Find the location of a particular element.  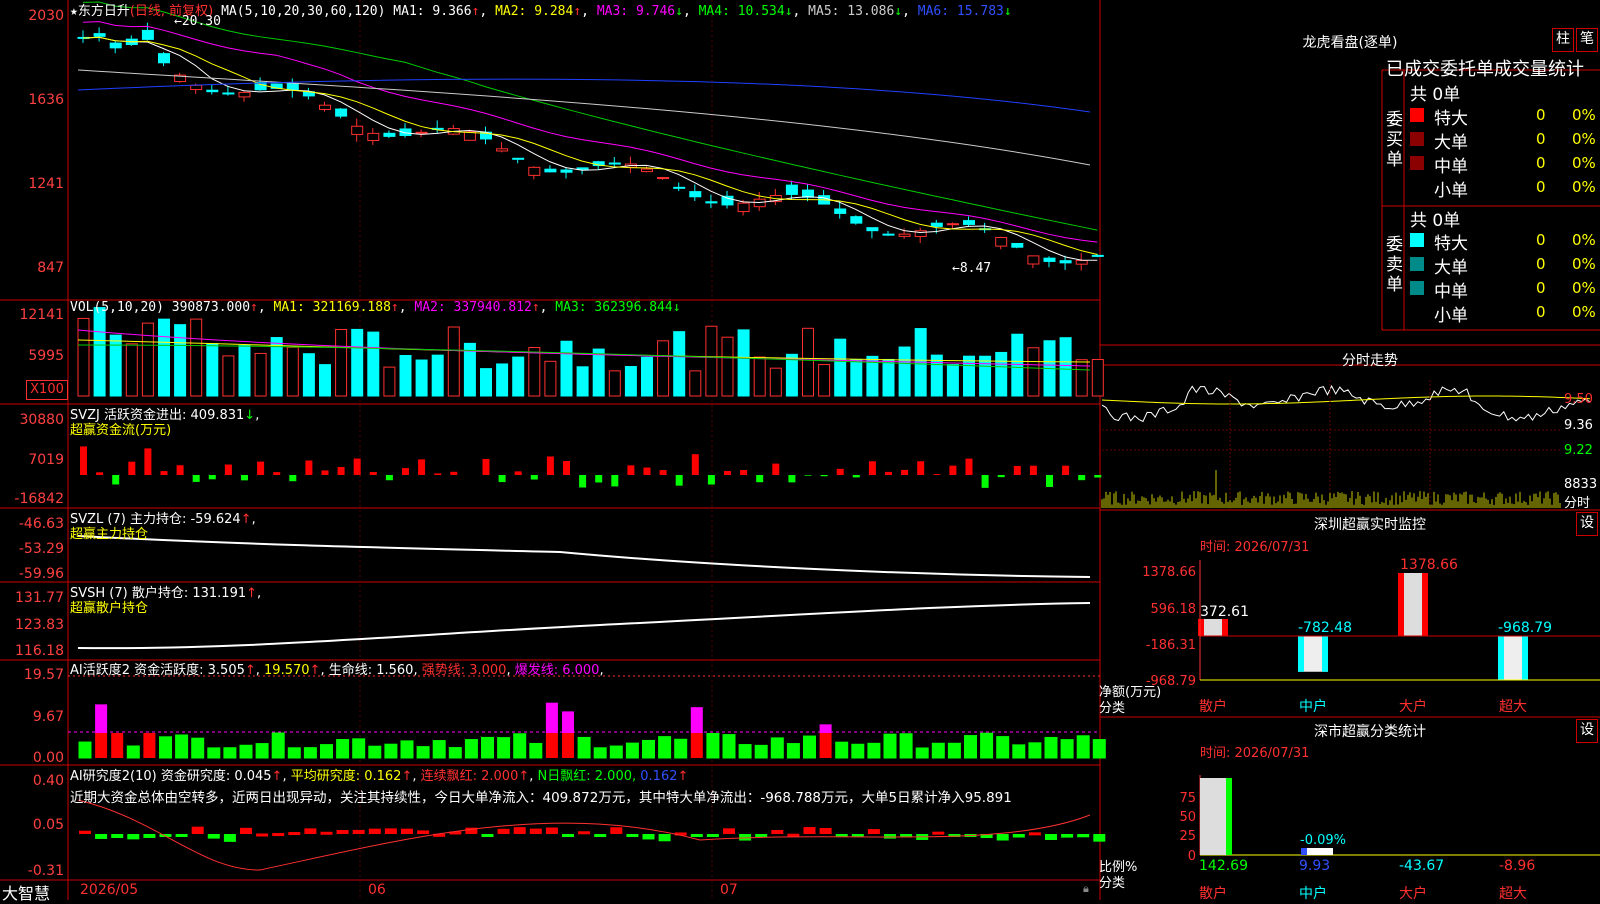

buy-order-label: 委买单 is located at coordinates (1395, 140).